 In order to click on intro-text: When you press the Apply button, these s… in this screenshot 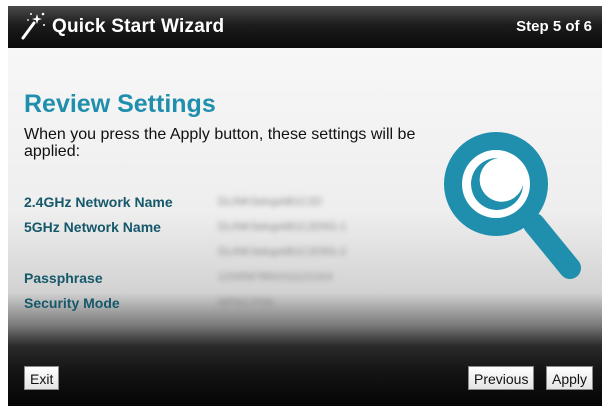, I will do `click(220, 143)`.